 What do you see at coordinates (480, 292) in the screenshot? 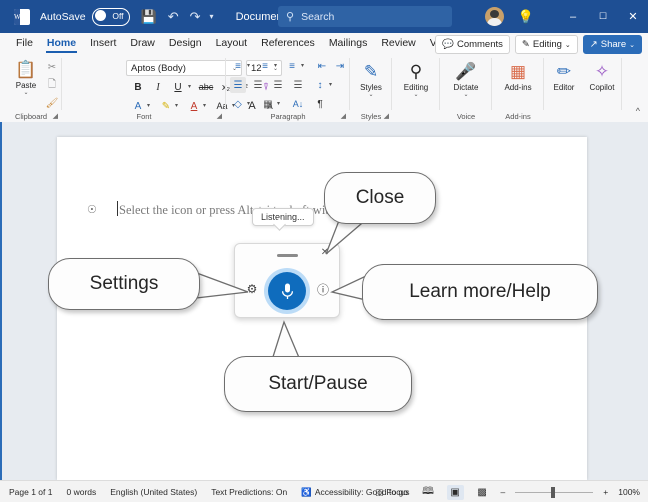
I see `callout-learn-more: Learn more/Help` at bounding box center [480, 292].